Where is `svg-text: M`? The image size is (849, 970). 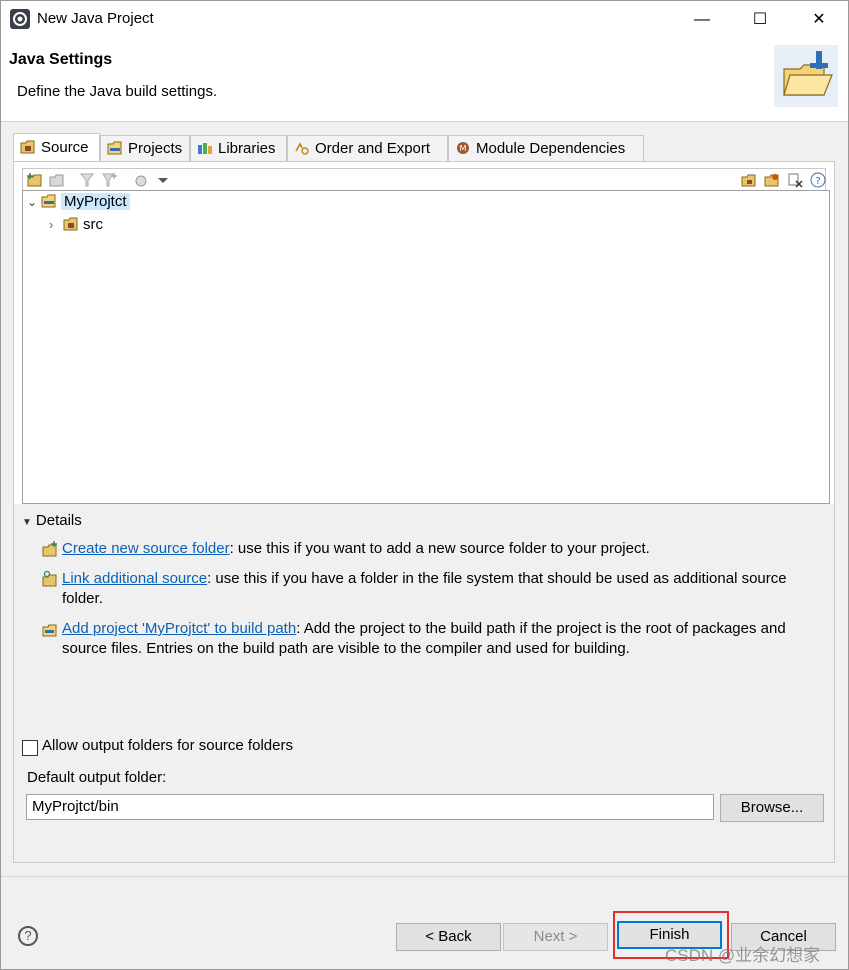
svg-text: M is located at coordinates (463, 148).